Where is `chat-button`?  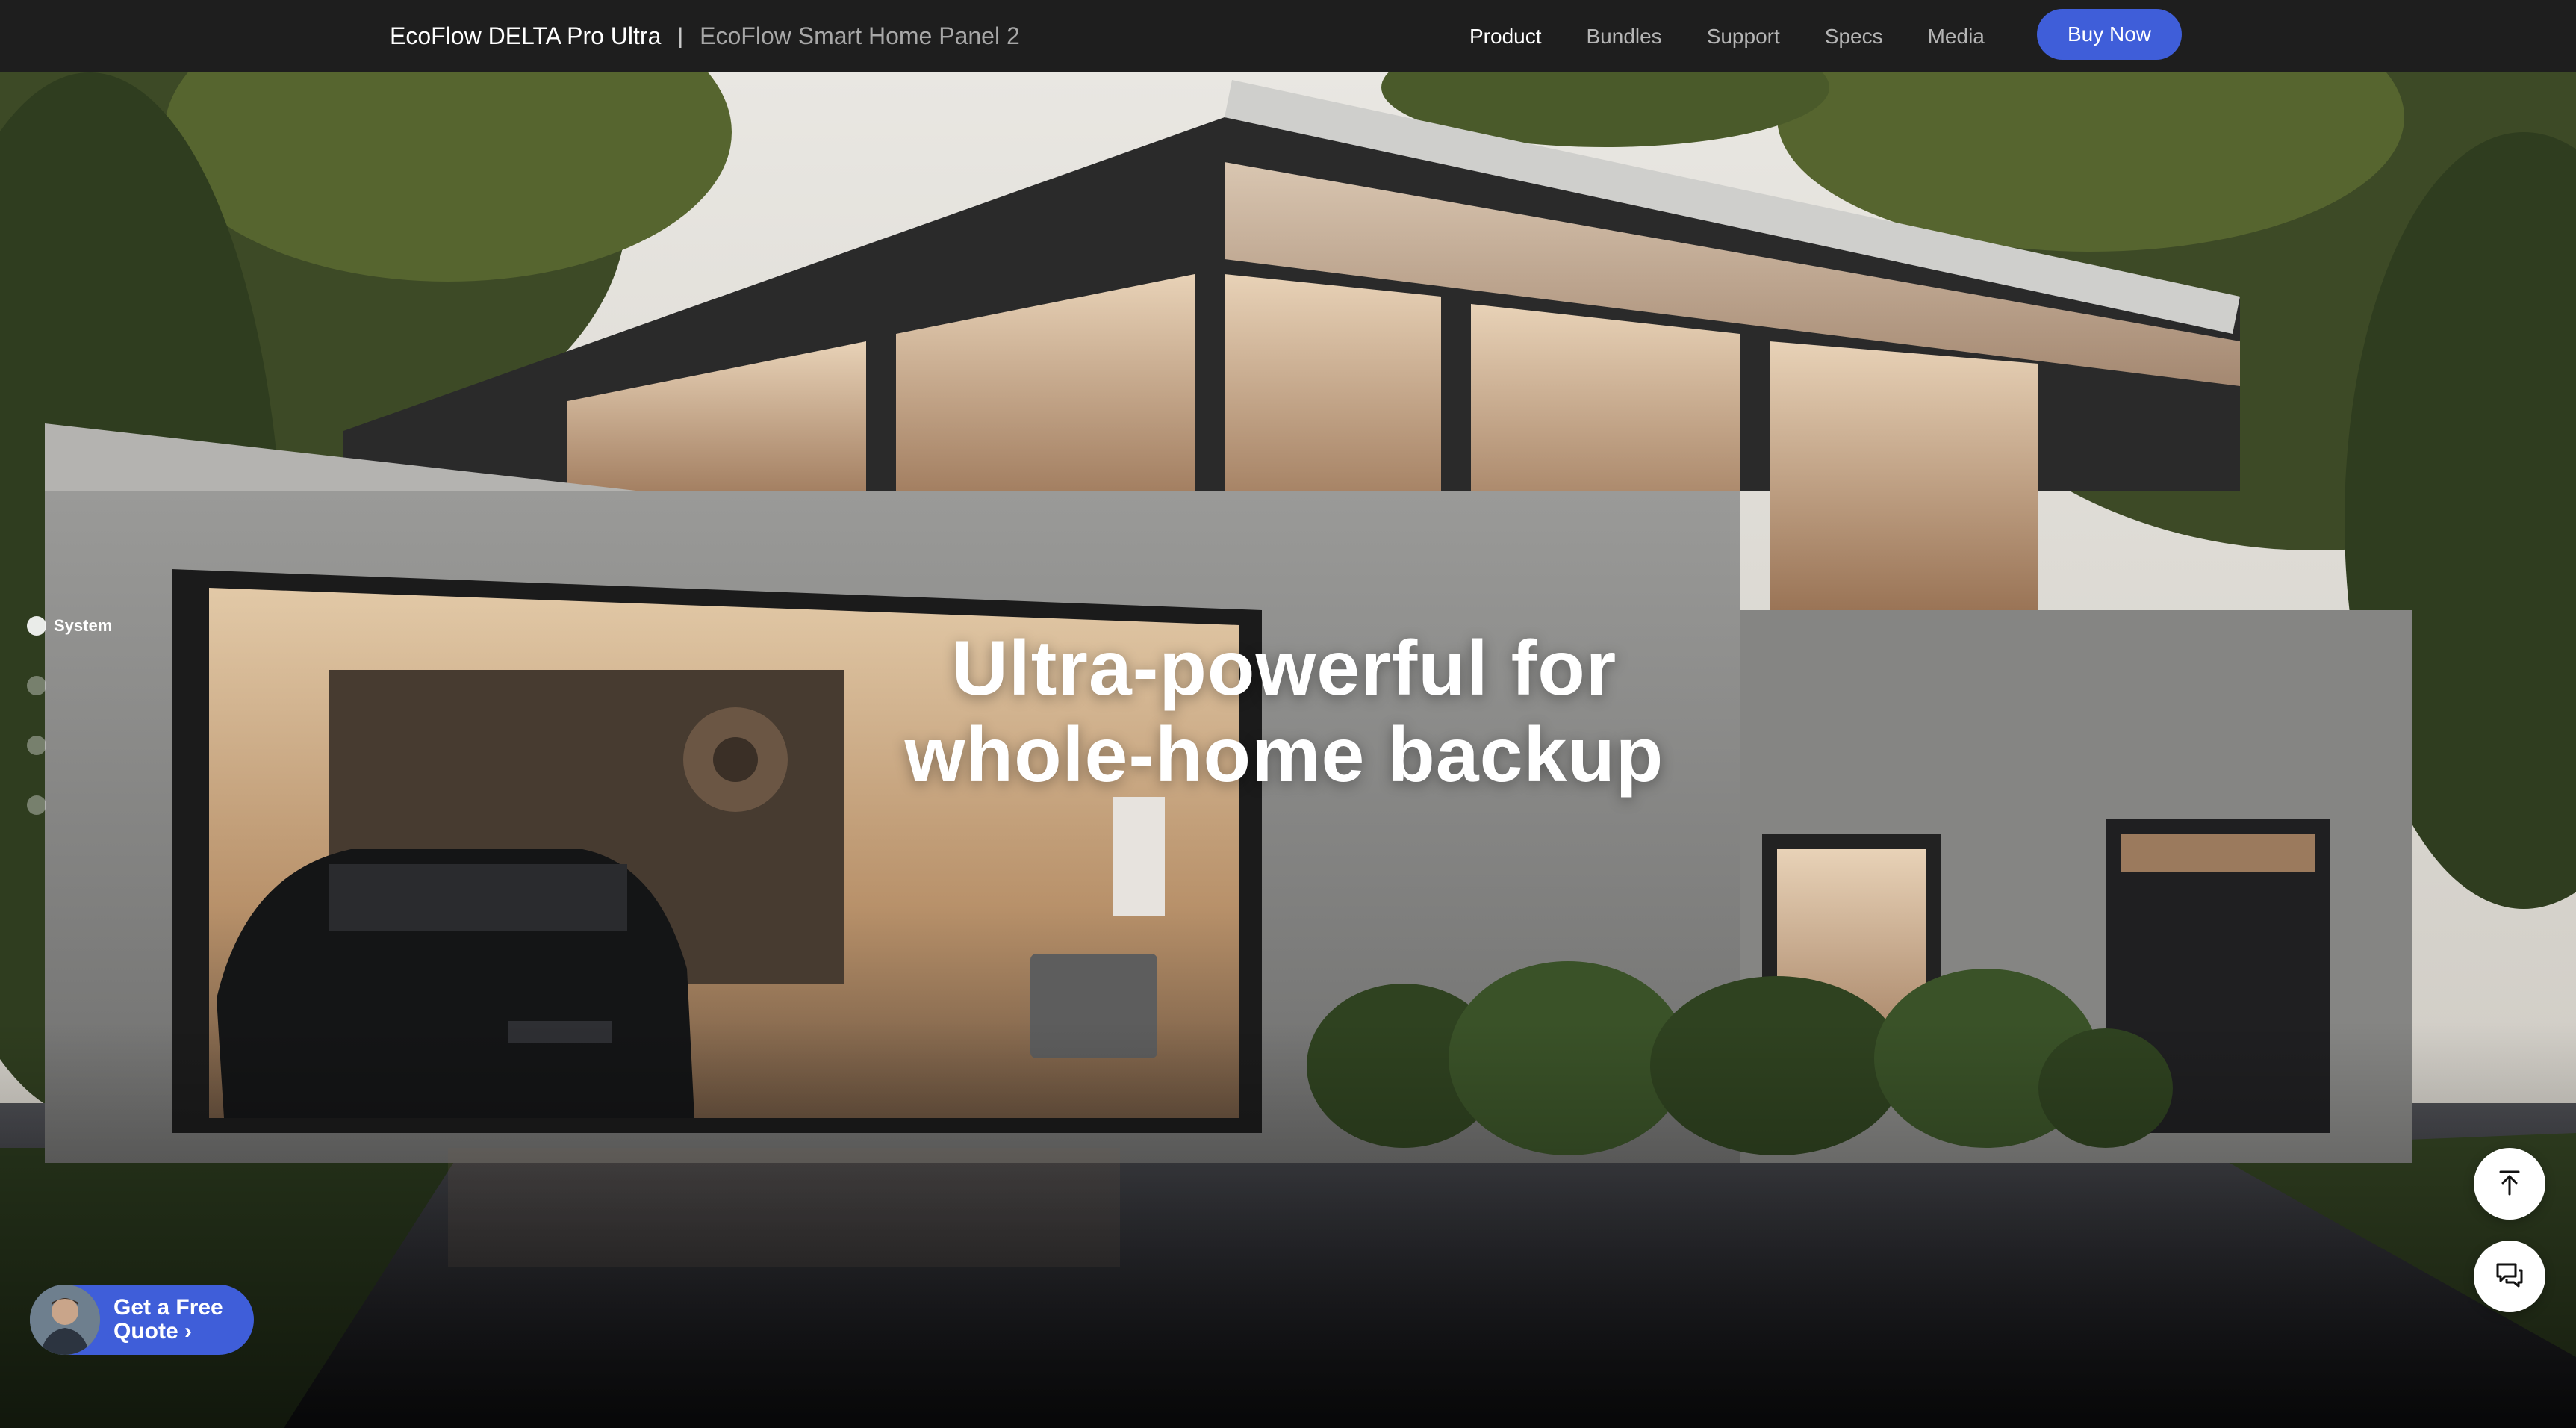 chat-button is located at coordinates (2509, 1276).